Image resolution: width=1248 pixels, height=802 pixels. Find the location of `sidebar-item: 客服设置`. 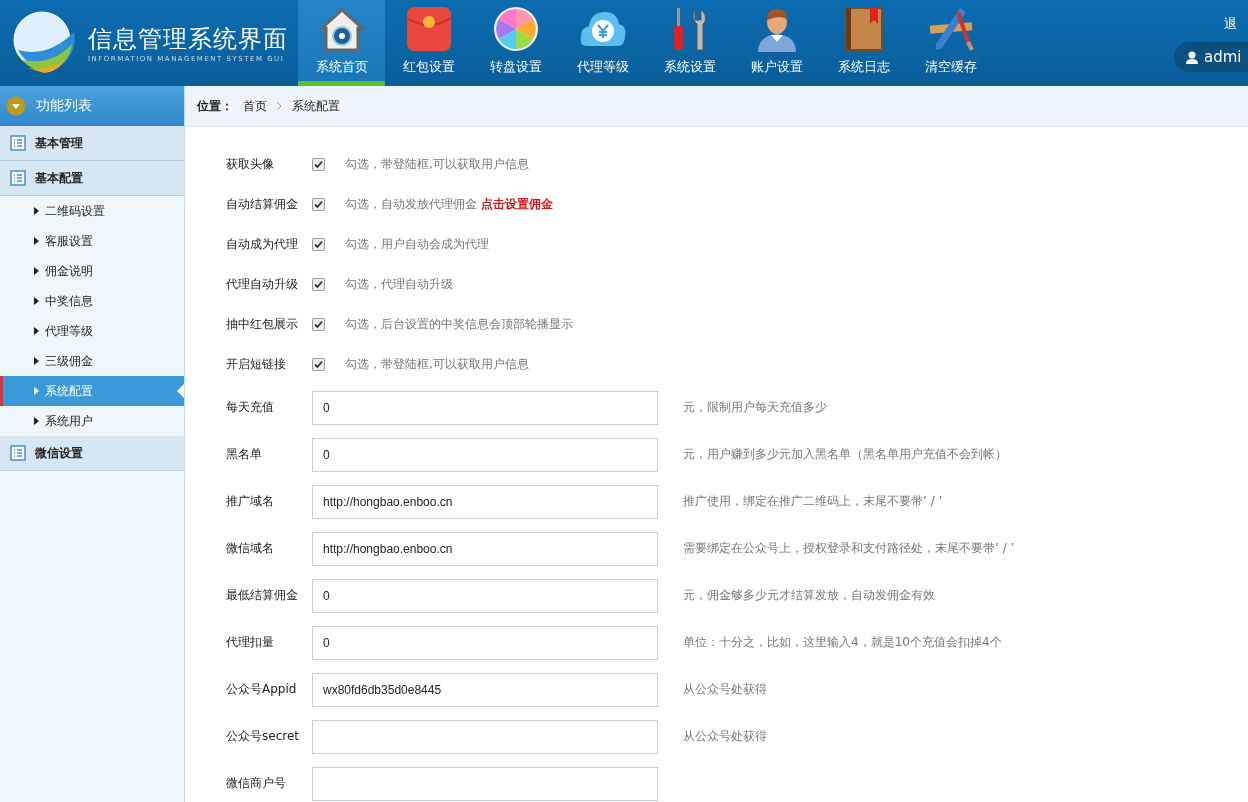

sidebar-item: 客服设置 is located at coordinates (92, 241).